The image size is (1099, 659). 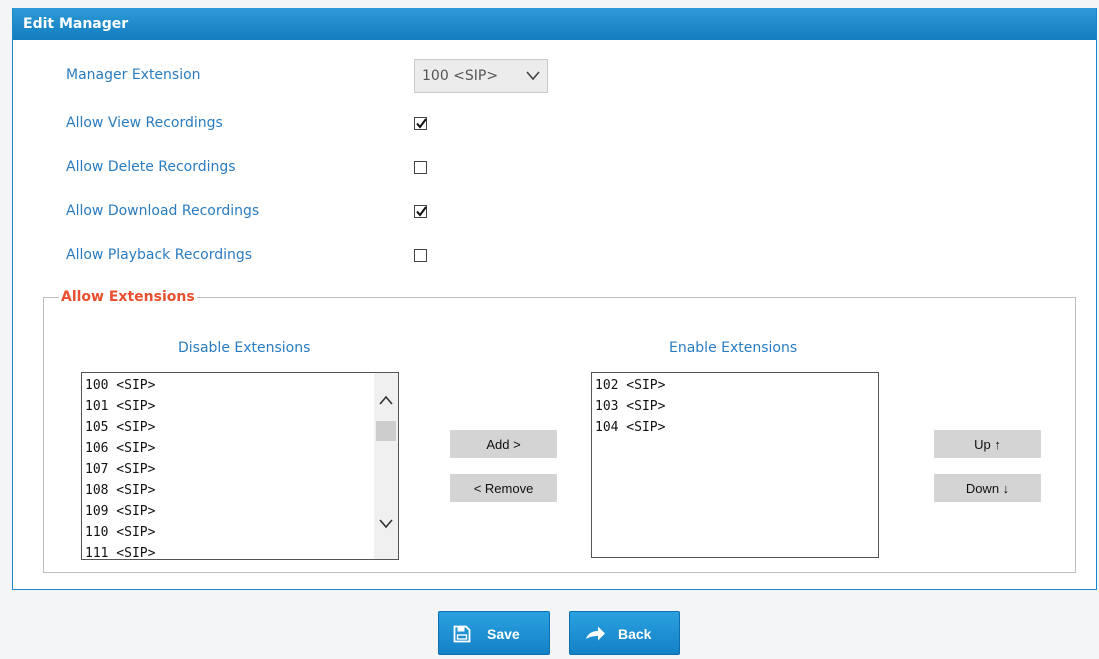 I want to click on allow-view-recordings-checkbox, so click(x=420, y=123).